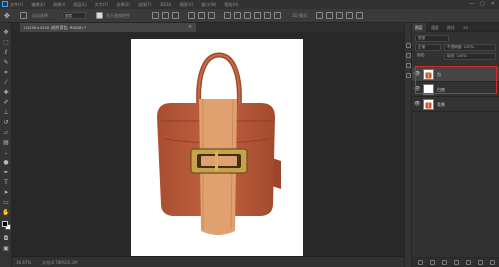 The image size is (499, 267). I want to click on transform-controls-label: 显示变换控件, so click(118, 15).